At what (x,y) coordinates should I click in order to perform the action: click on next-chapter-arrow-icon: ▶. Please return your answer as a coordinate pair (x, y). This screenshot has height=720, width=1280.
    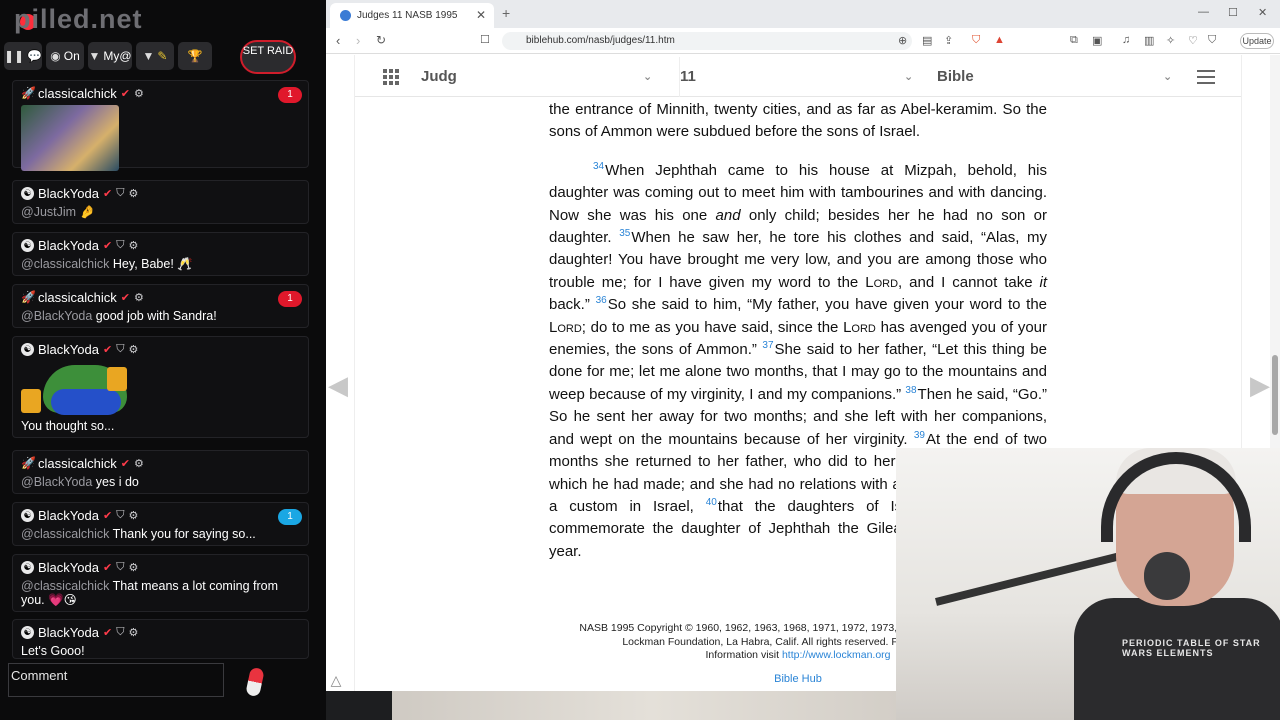
    Looking at the image, I should click on (1260, 385).